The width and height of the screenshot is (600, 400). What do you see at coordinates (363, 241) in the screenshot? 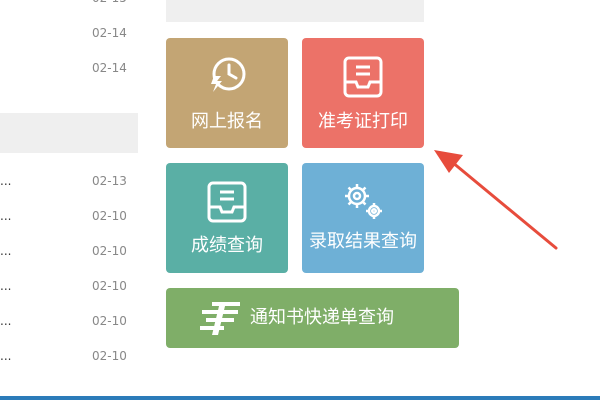
I see `tile-label: 录取结果查询` at bounding box center [363, 241].